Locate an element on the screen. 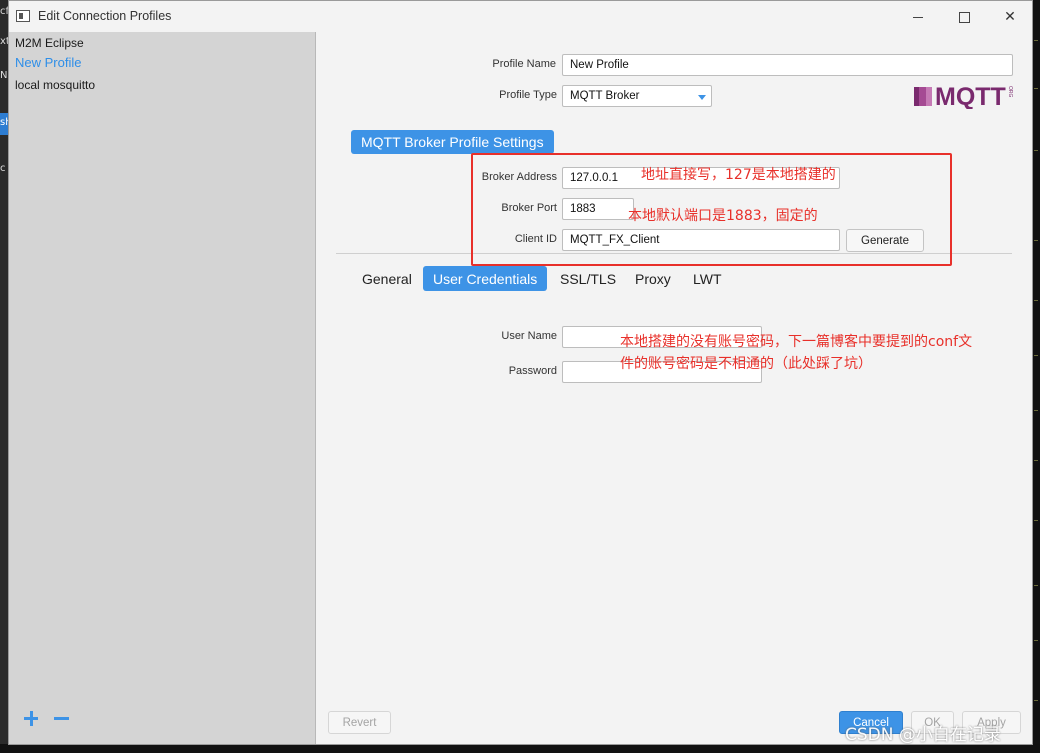  app-window-icon is located at coordinates (23, 16).